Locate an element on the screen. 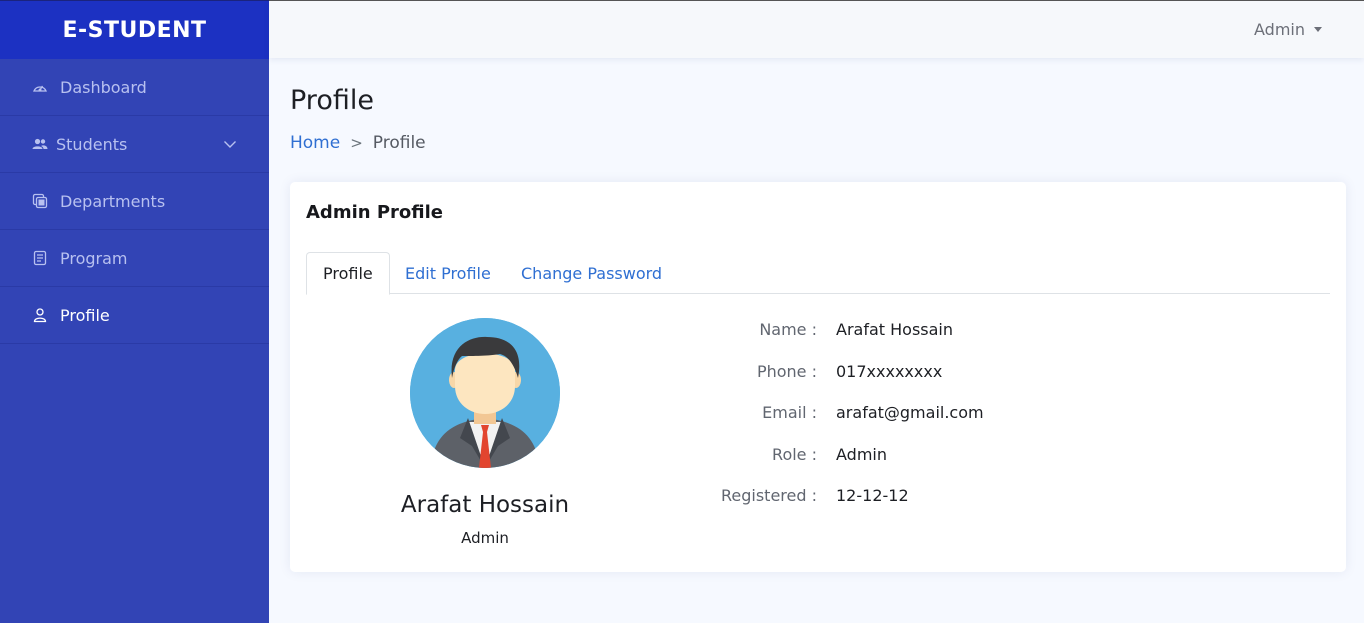 The height and width of the screenshot is (623, 1364). sidebar-item-label: Students is located at coordinates (92, 144).